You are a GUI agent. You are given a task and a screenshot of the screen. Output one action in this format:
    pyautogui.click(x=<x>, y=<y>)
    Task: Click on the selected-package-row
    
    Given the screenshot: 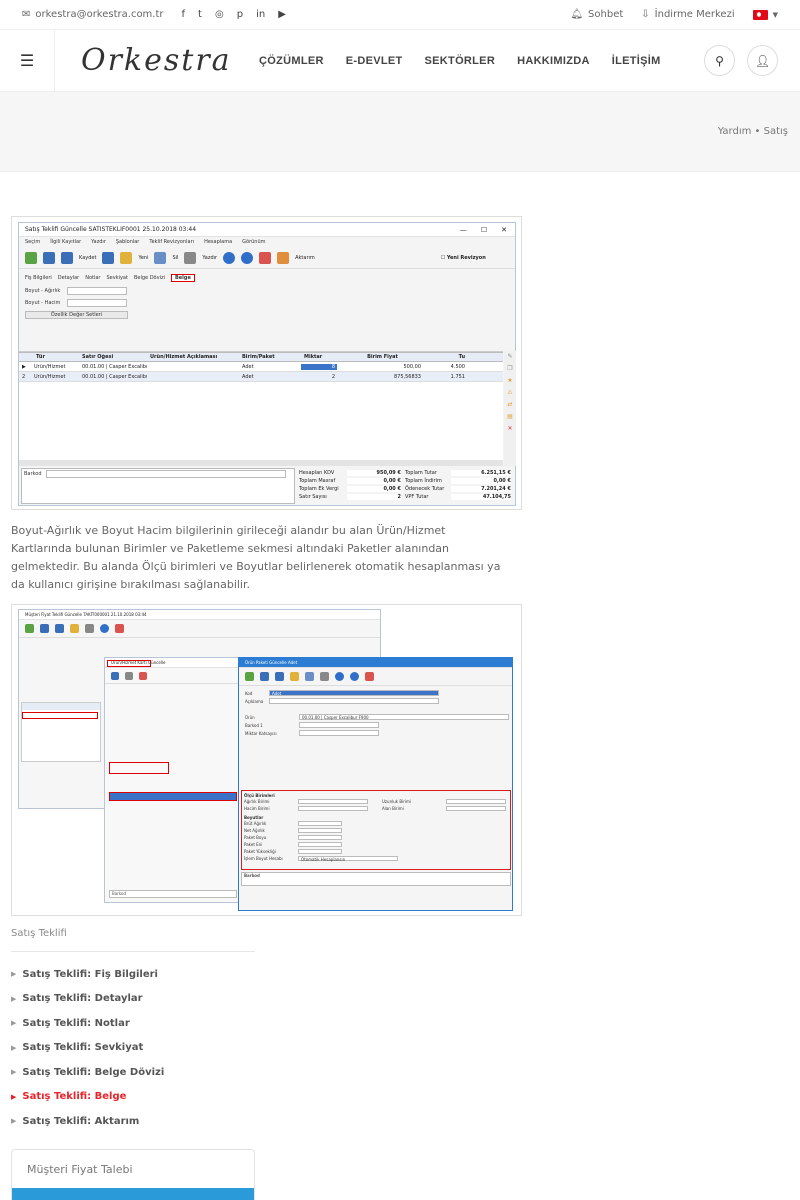 What is the action you would take?
    pyautogui.click(x=173, y=796)
    